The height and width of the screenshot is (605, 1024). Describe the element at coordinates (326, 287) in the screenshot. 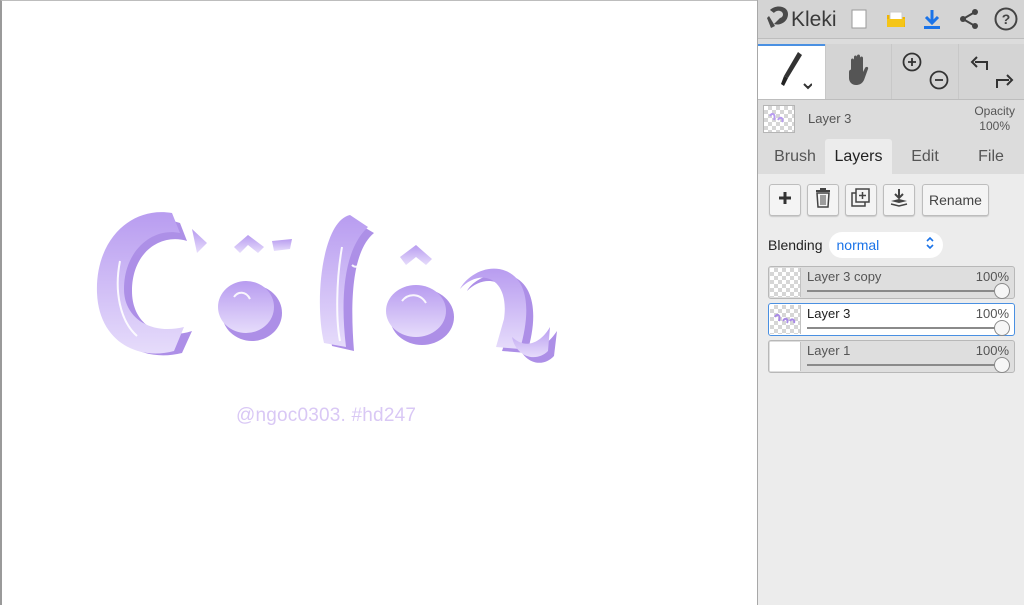

I see `artwork-lettering` at that location.